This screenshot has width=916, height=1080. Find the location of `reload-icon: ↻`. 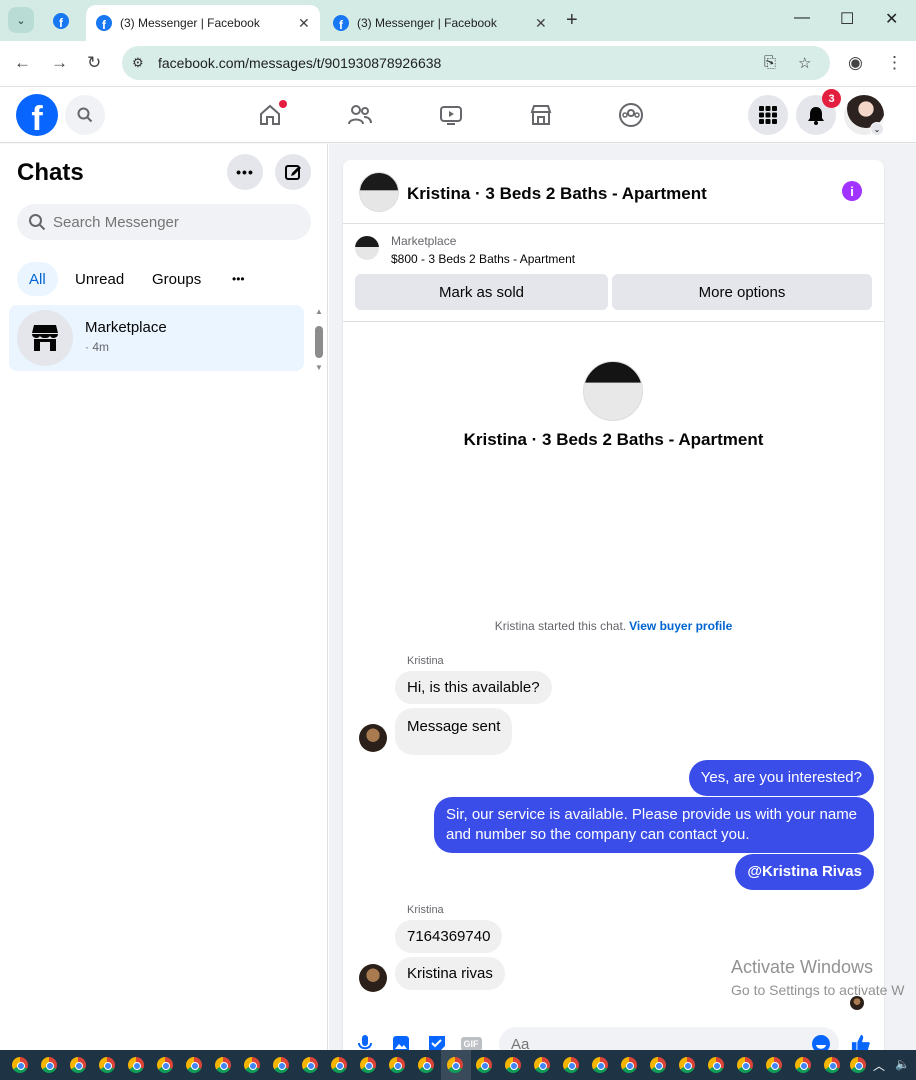

reload-icon: ↻ is located at coordinates (94, 63).